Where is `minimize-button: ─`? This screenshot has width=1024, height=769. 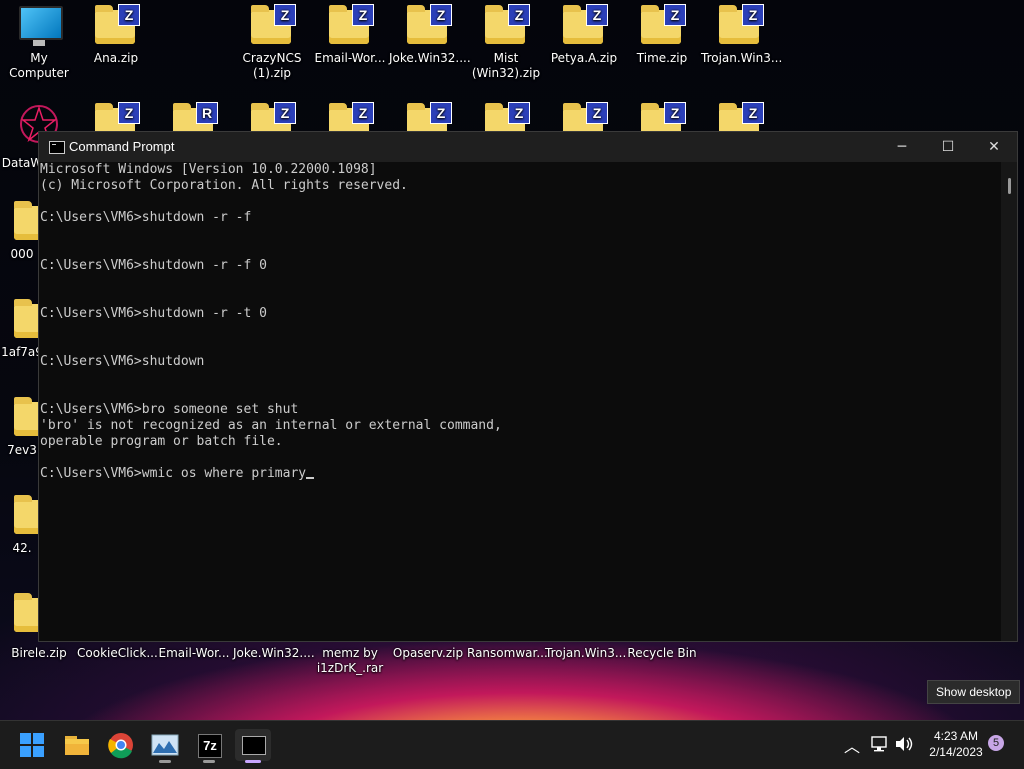 minimize-button: ─ is located at coordinates (902, 147).